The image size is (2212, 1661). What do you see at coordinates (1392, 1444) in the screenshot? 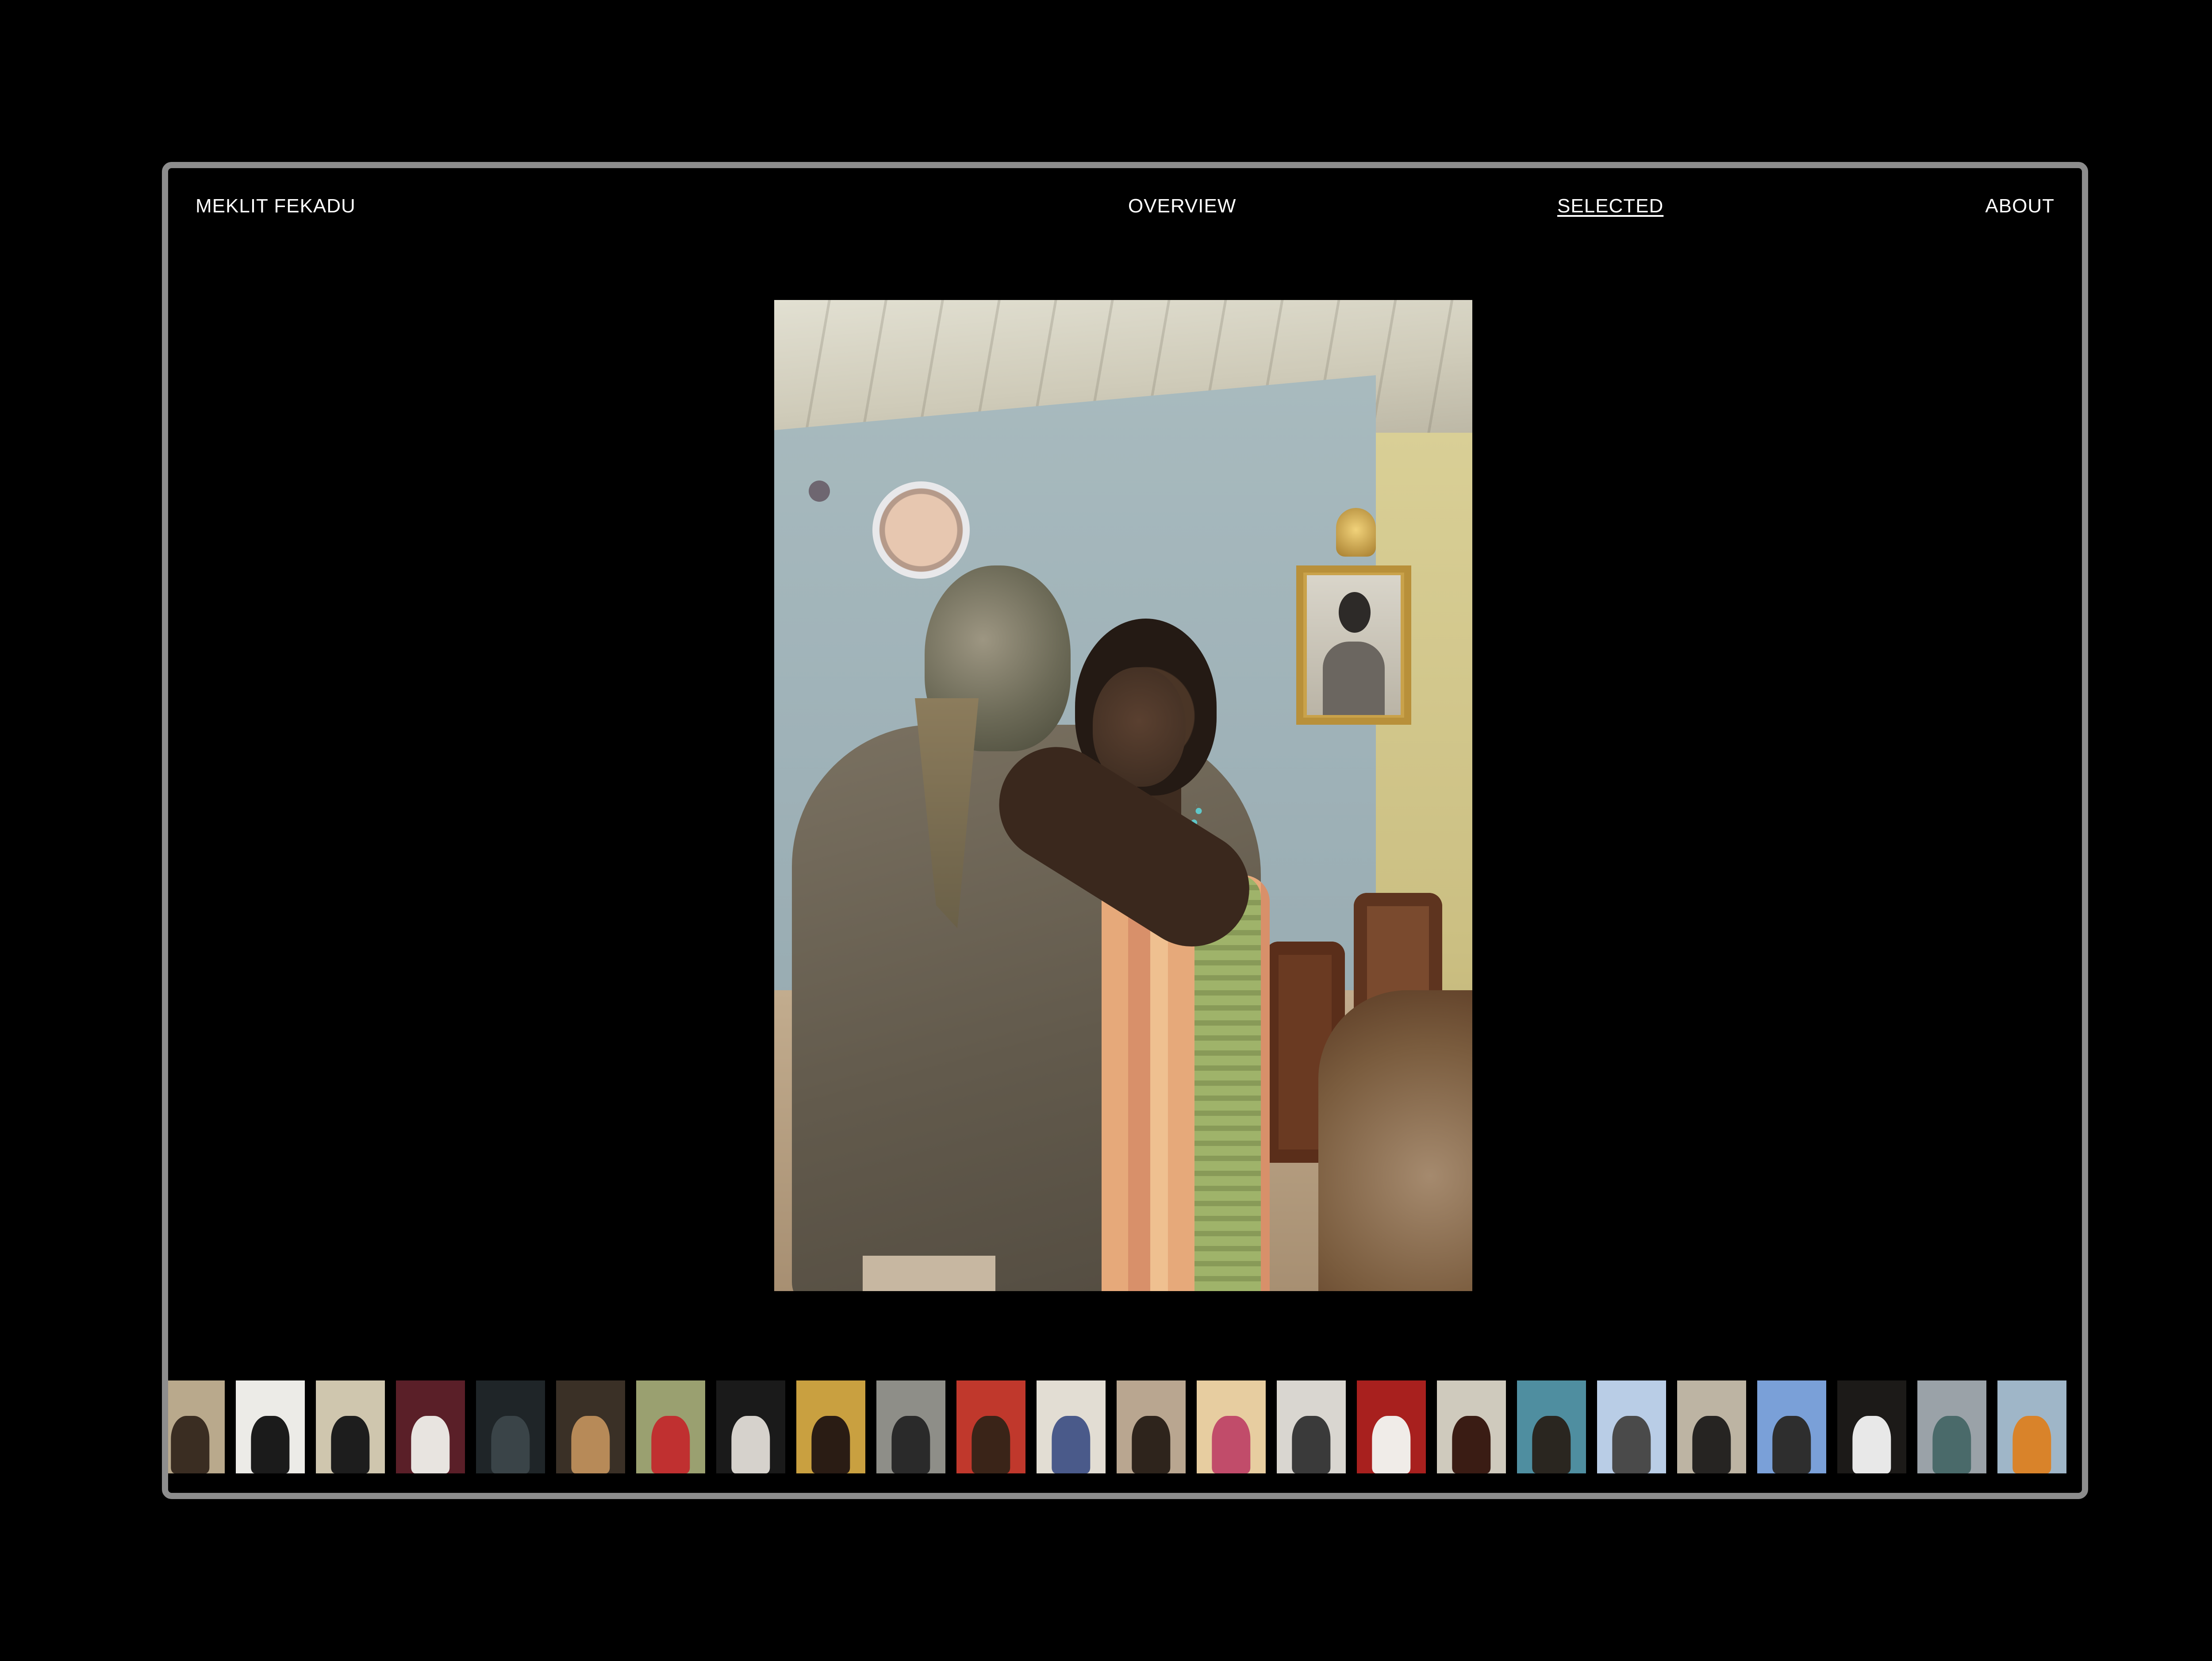
I see `thumb-16-figure` at bounding box center [1392, 1444].